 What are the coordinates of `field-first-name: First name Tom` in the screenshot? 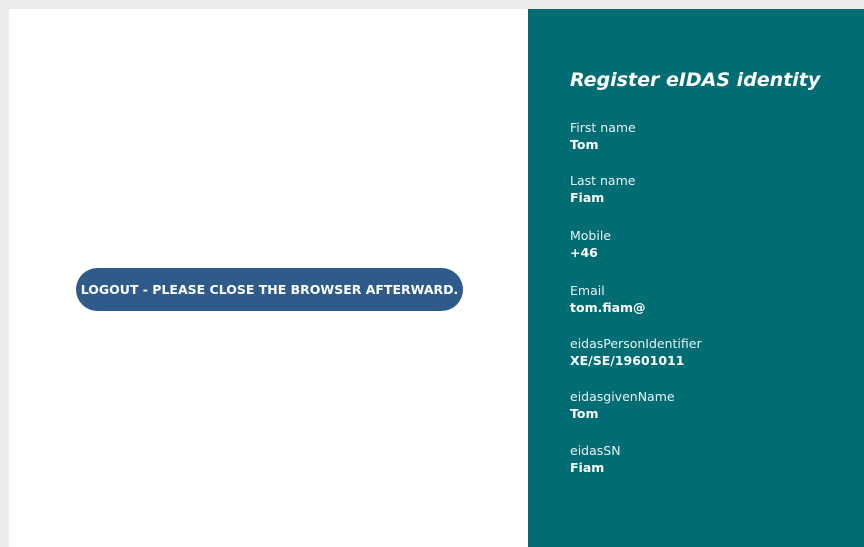 It's located at (603, 136).